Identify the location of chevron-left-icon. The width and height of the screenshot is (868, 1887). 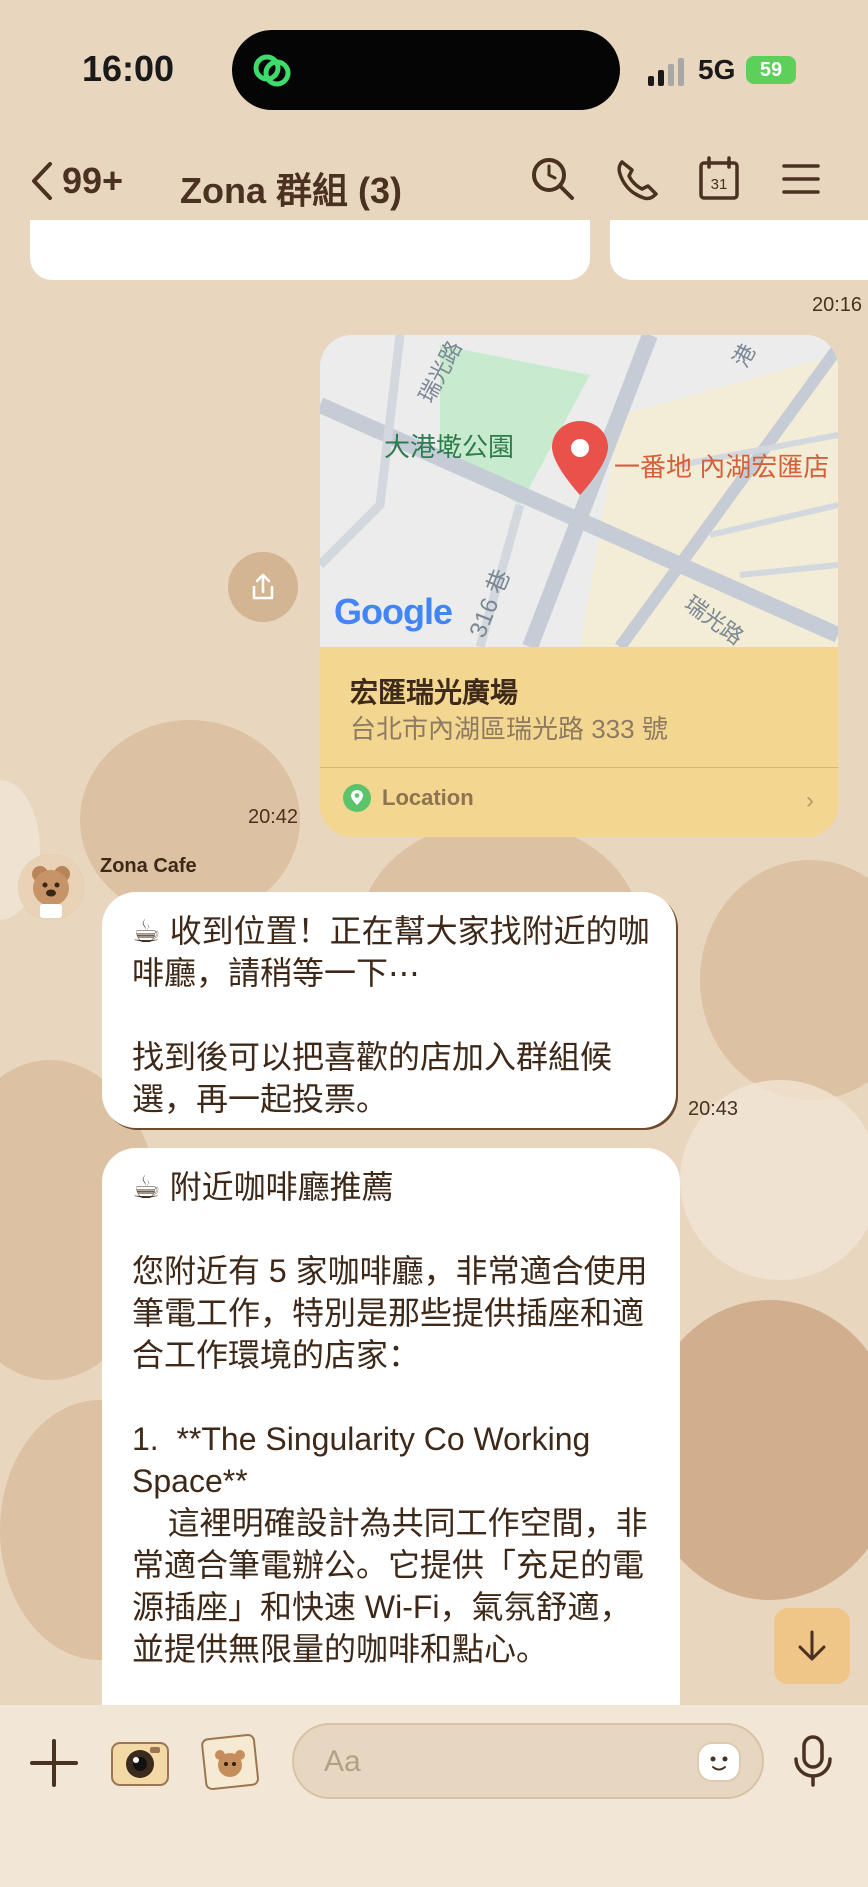
(42, 181).